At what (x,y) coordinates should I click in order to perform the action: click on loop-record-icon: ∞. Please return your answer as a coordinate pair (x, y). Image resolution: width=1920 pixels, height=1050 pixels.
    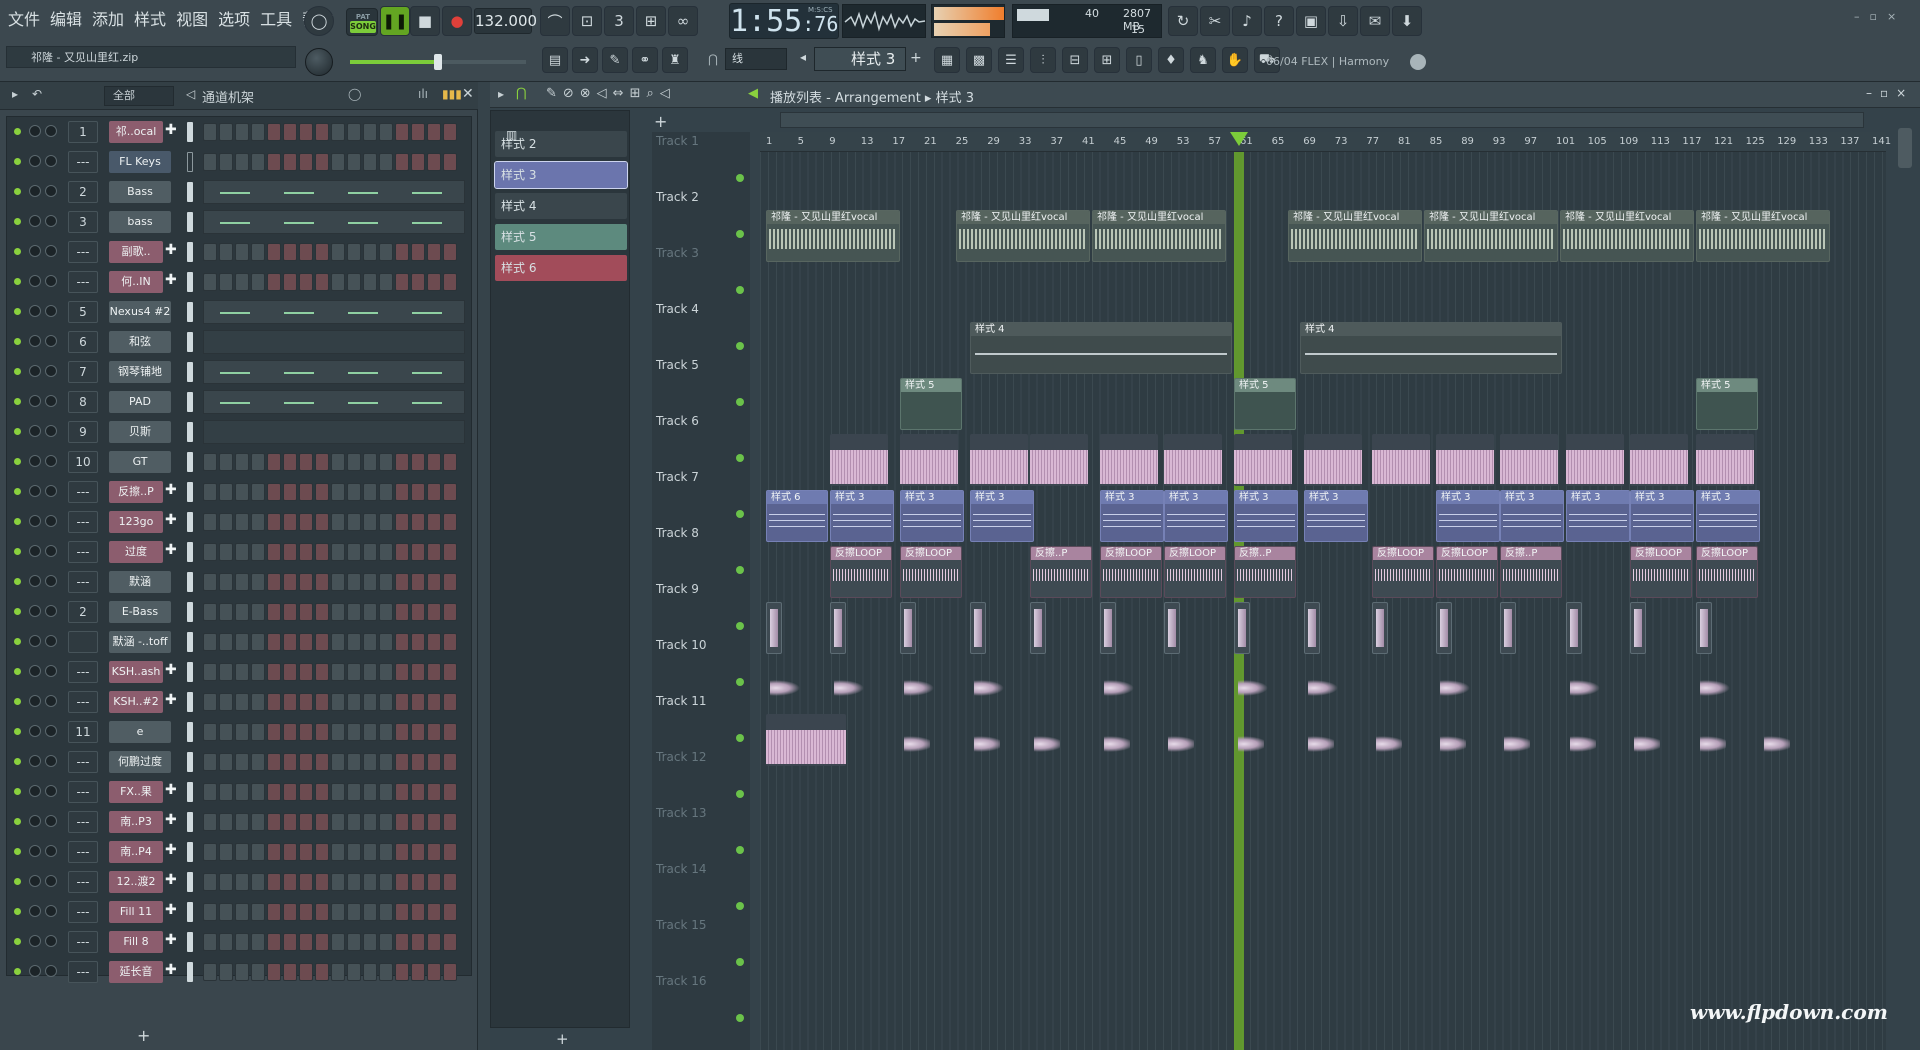
    Looking at the image, I should click on (683, 21).